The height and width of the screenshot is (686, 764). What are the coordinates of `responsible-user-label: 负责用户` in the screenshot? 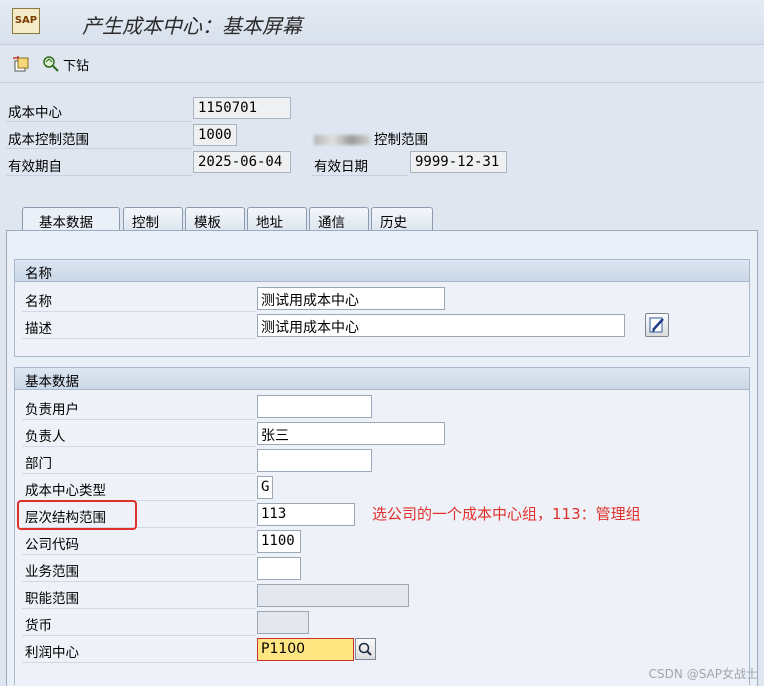 It's located at (52, 410).